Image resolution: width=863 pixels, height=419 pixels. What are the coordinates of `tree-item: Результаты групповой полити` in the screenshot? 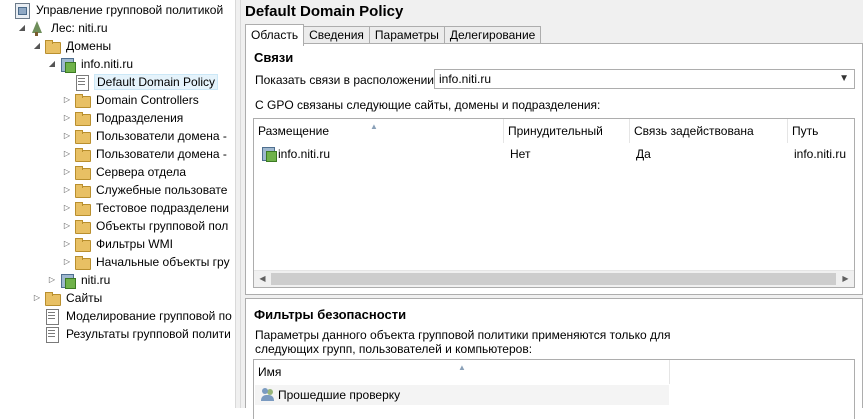 It's located at (132, 334).